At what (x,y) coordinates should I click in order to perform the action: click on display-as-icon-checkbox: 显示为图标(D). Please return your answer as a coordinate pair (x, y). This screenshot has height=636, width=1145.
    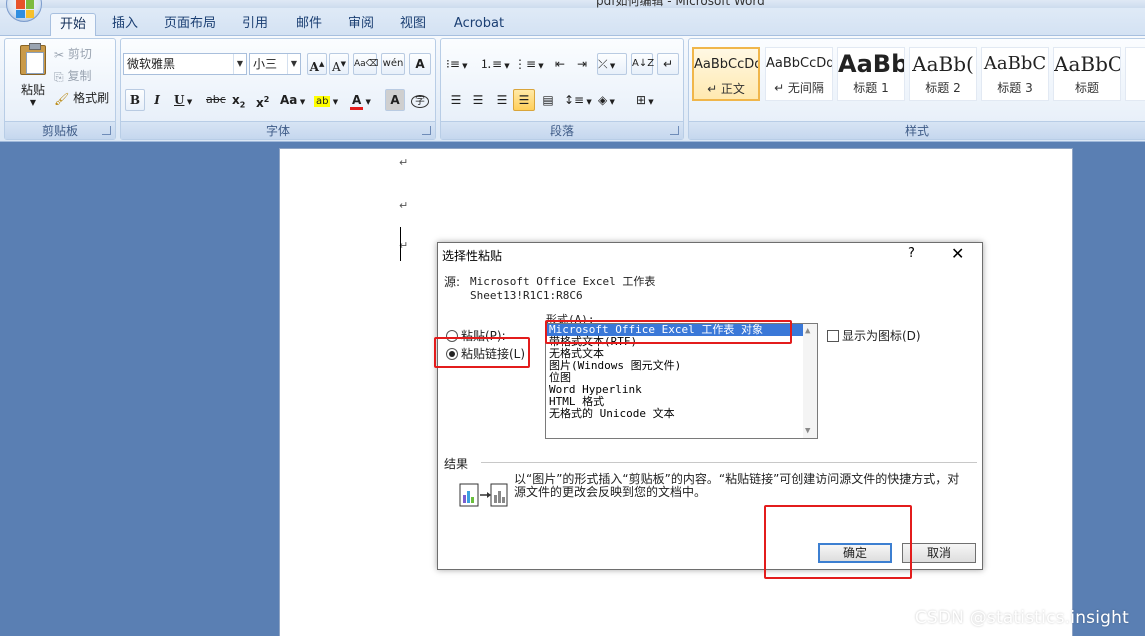
    Looking at the image, I should click on (874, 335).